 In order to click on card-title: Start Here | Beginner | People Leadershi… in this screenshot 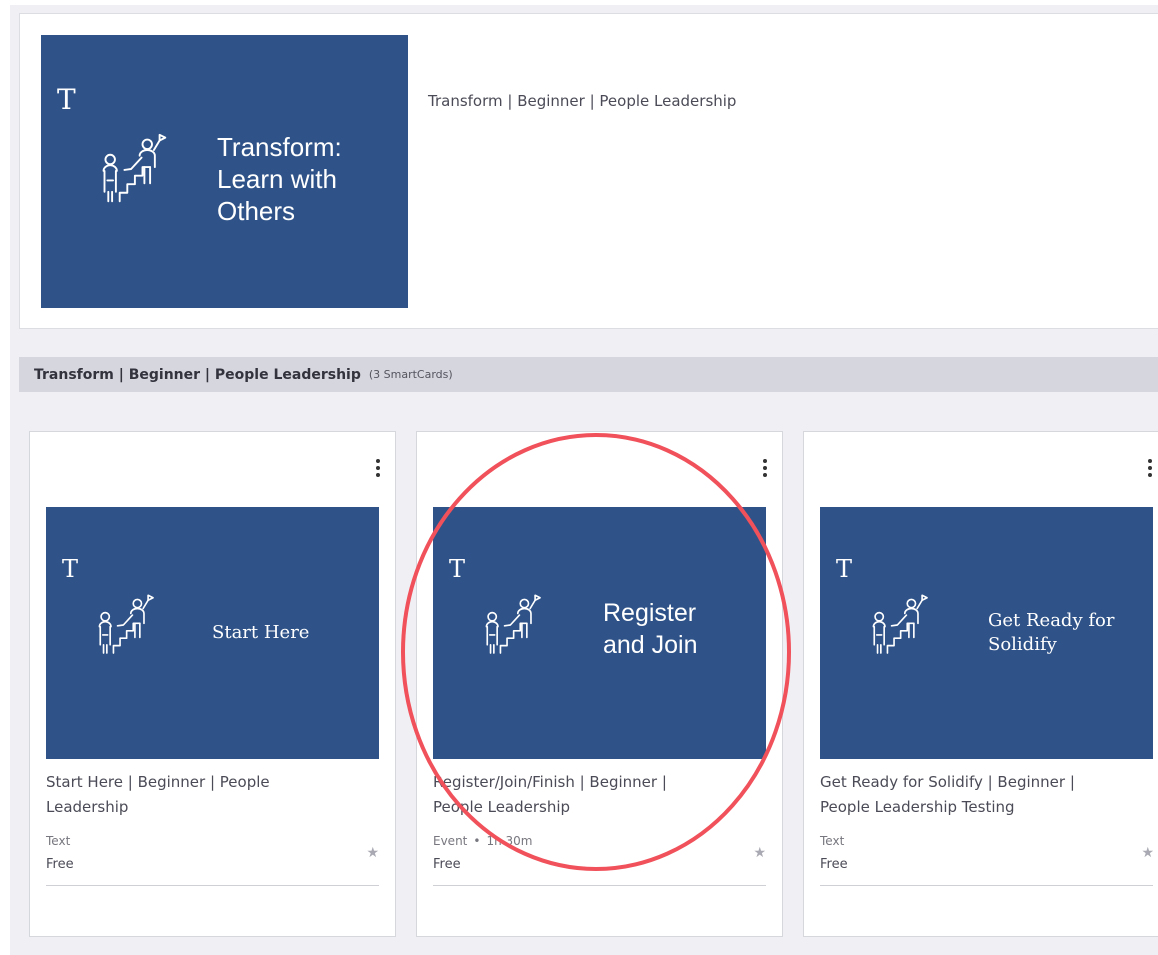, I will do `click(196, 795)`.